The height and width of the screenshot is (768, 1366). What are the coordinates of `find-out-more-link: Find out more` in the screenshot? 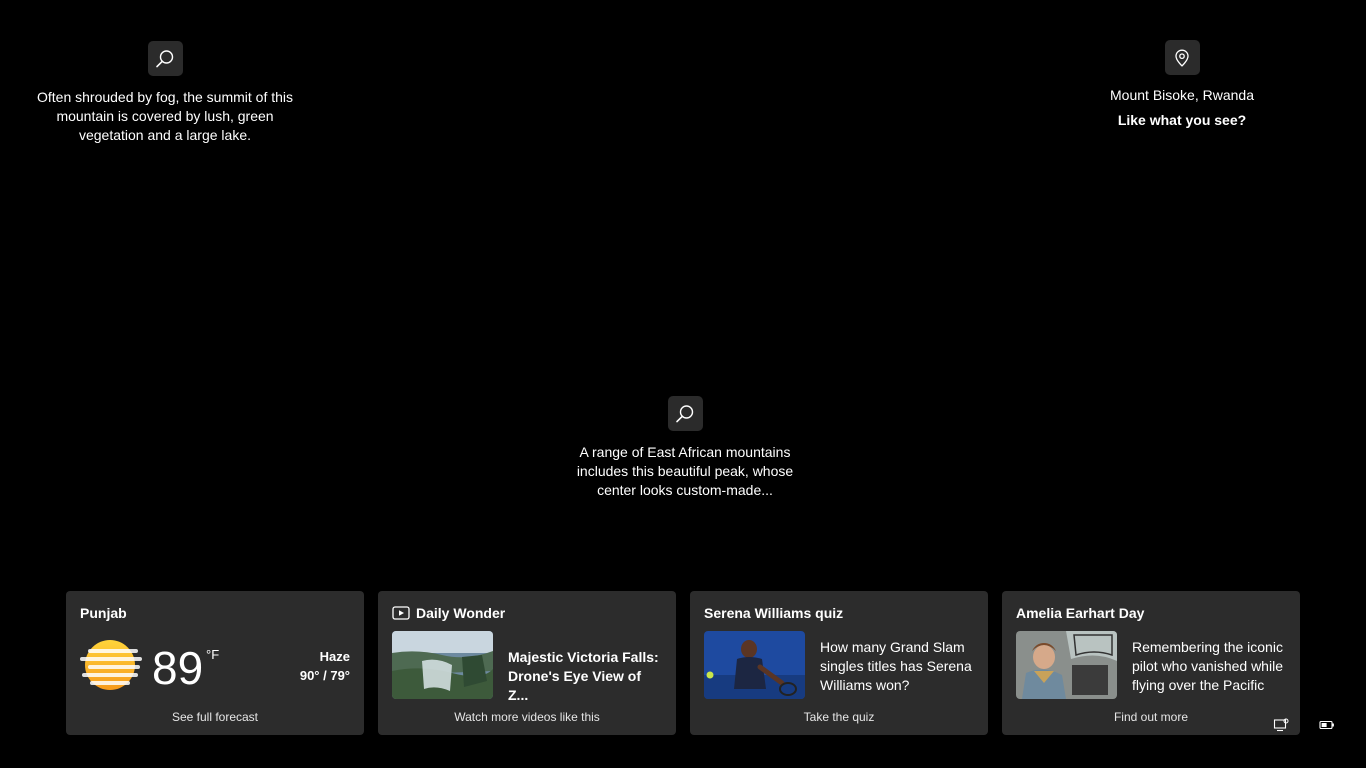 It's located at (1151, 717).